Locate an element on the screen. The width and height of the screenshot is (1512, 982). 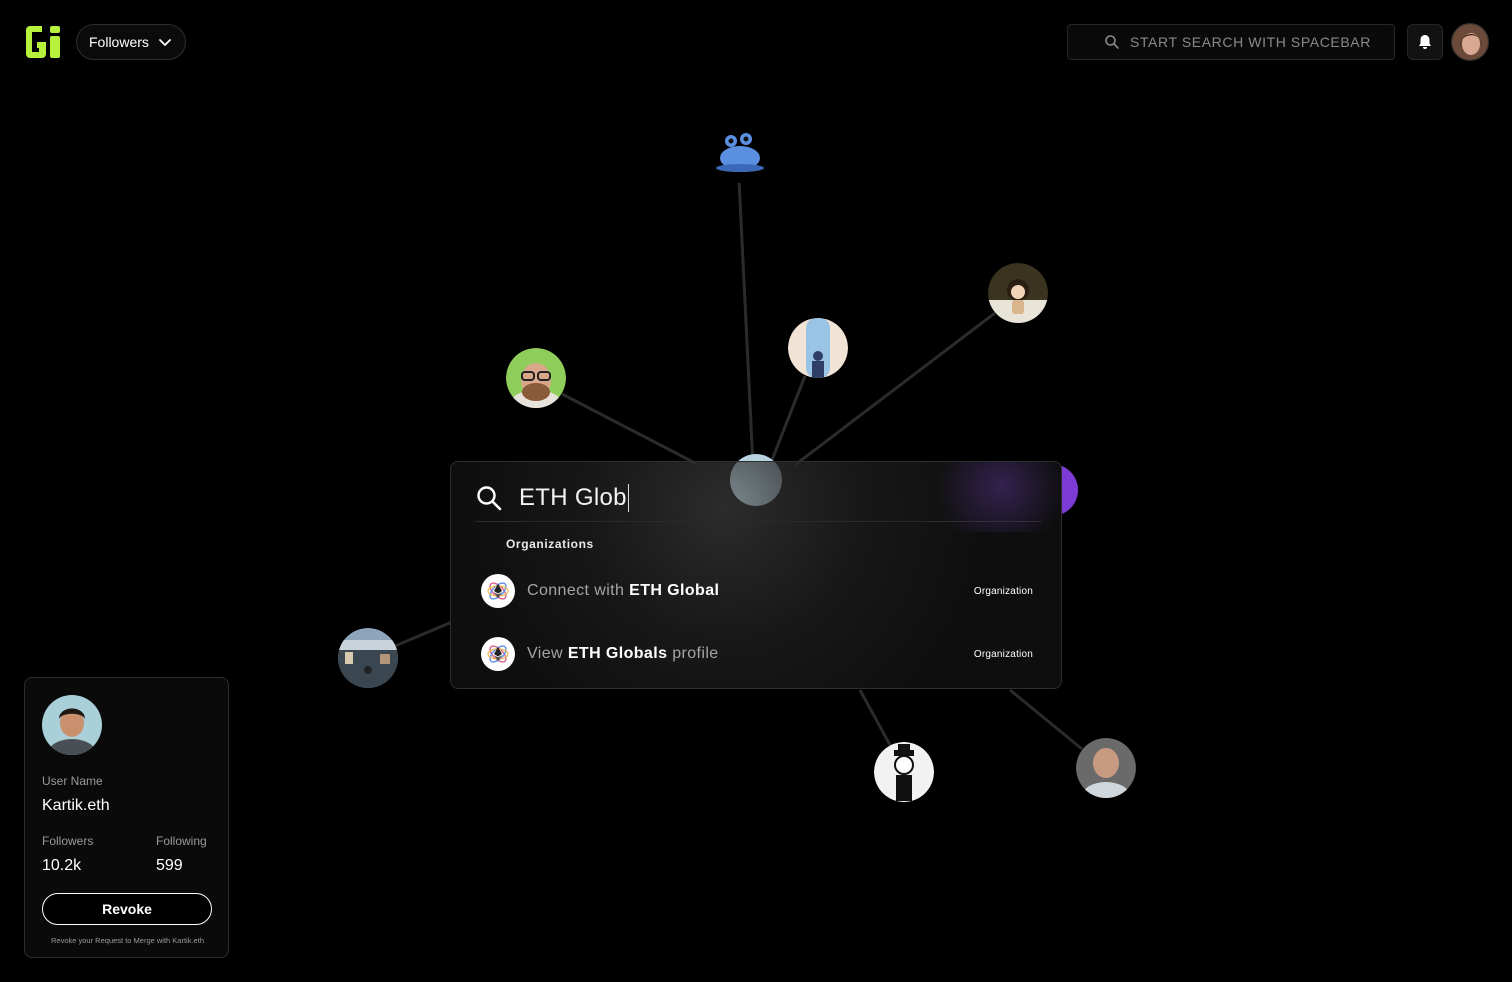
filter-dropdown: Followers is located at coordinates (131, 42).